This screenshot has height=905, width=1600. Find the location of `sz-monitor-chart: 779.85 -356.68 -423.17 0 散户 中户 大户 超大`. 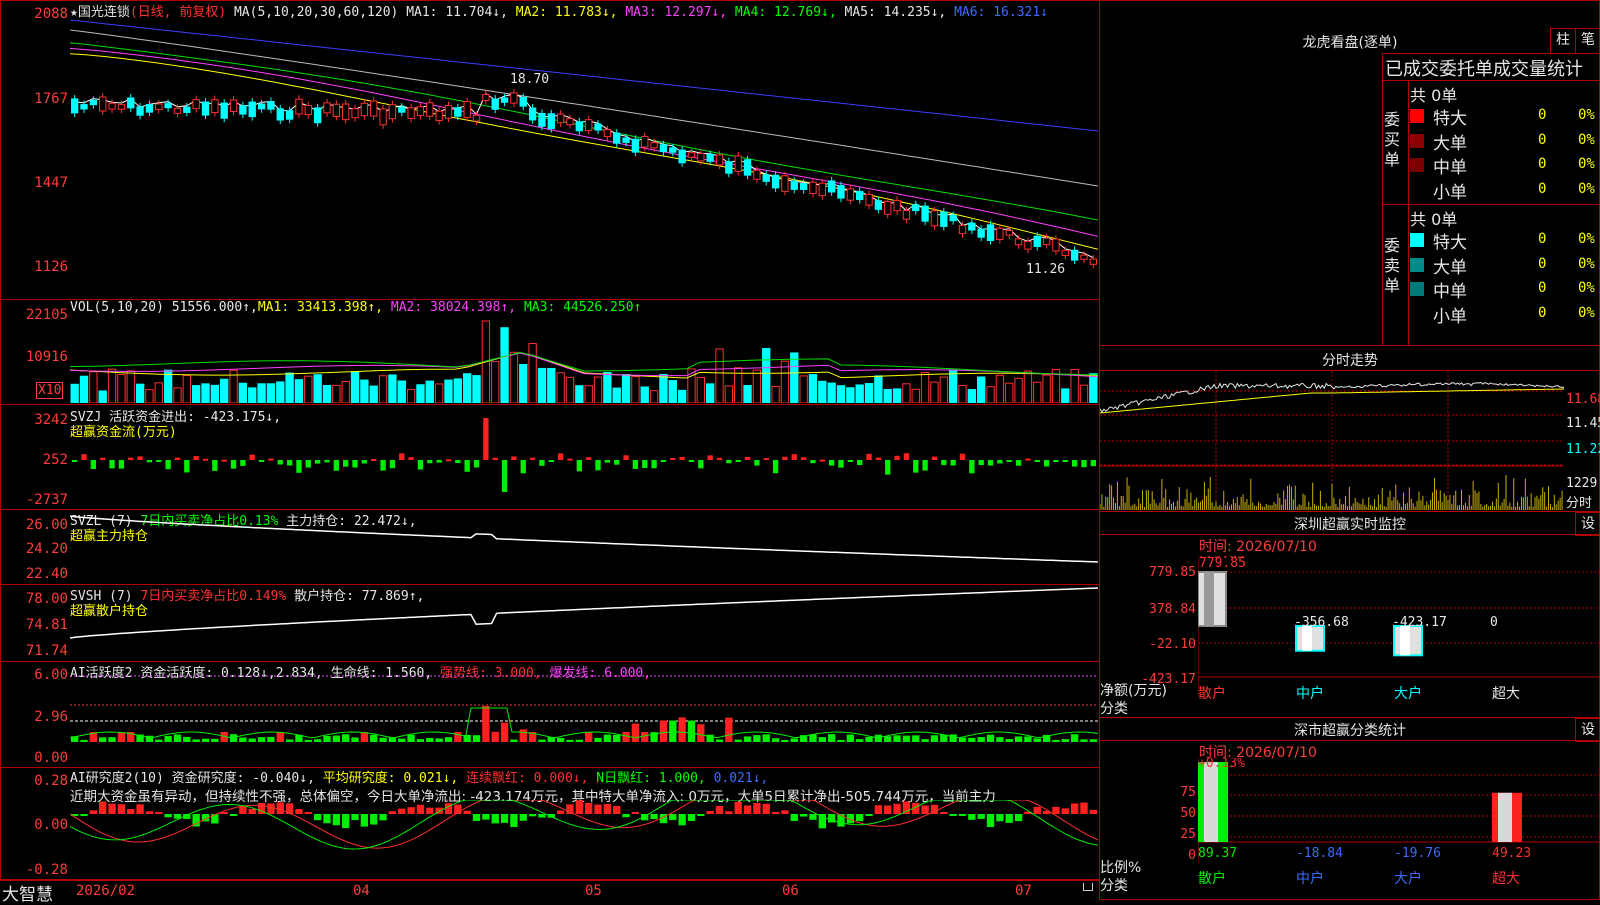

sz-monitor-chart: 779.85 -356.68 -423.17 0 散户 中户 大户 超大 is located at coordinates (1399, 636).